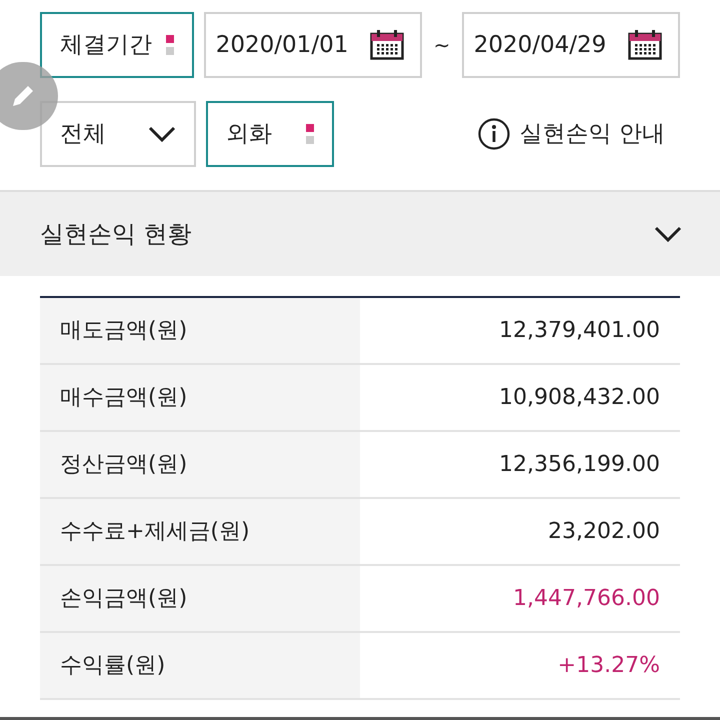 The image size is (720, 720). What do you see at coordinates (586, 599) in the screenshot?
I see `value-cell-text: 1,447,766.00` at bounding box center [586, 599].